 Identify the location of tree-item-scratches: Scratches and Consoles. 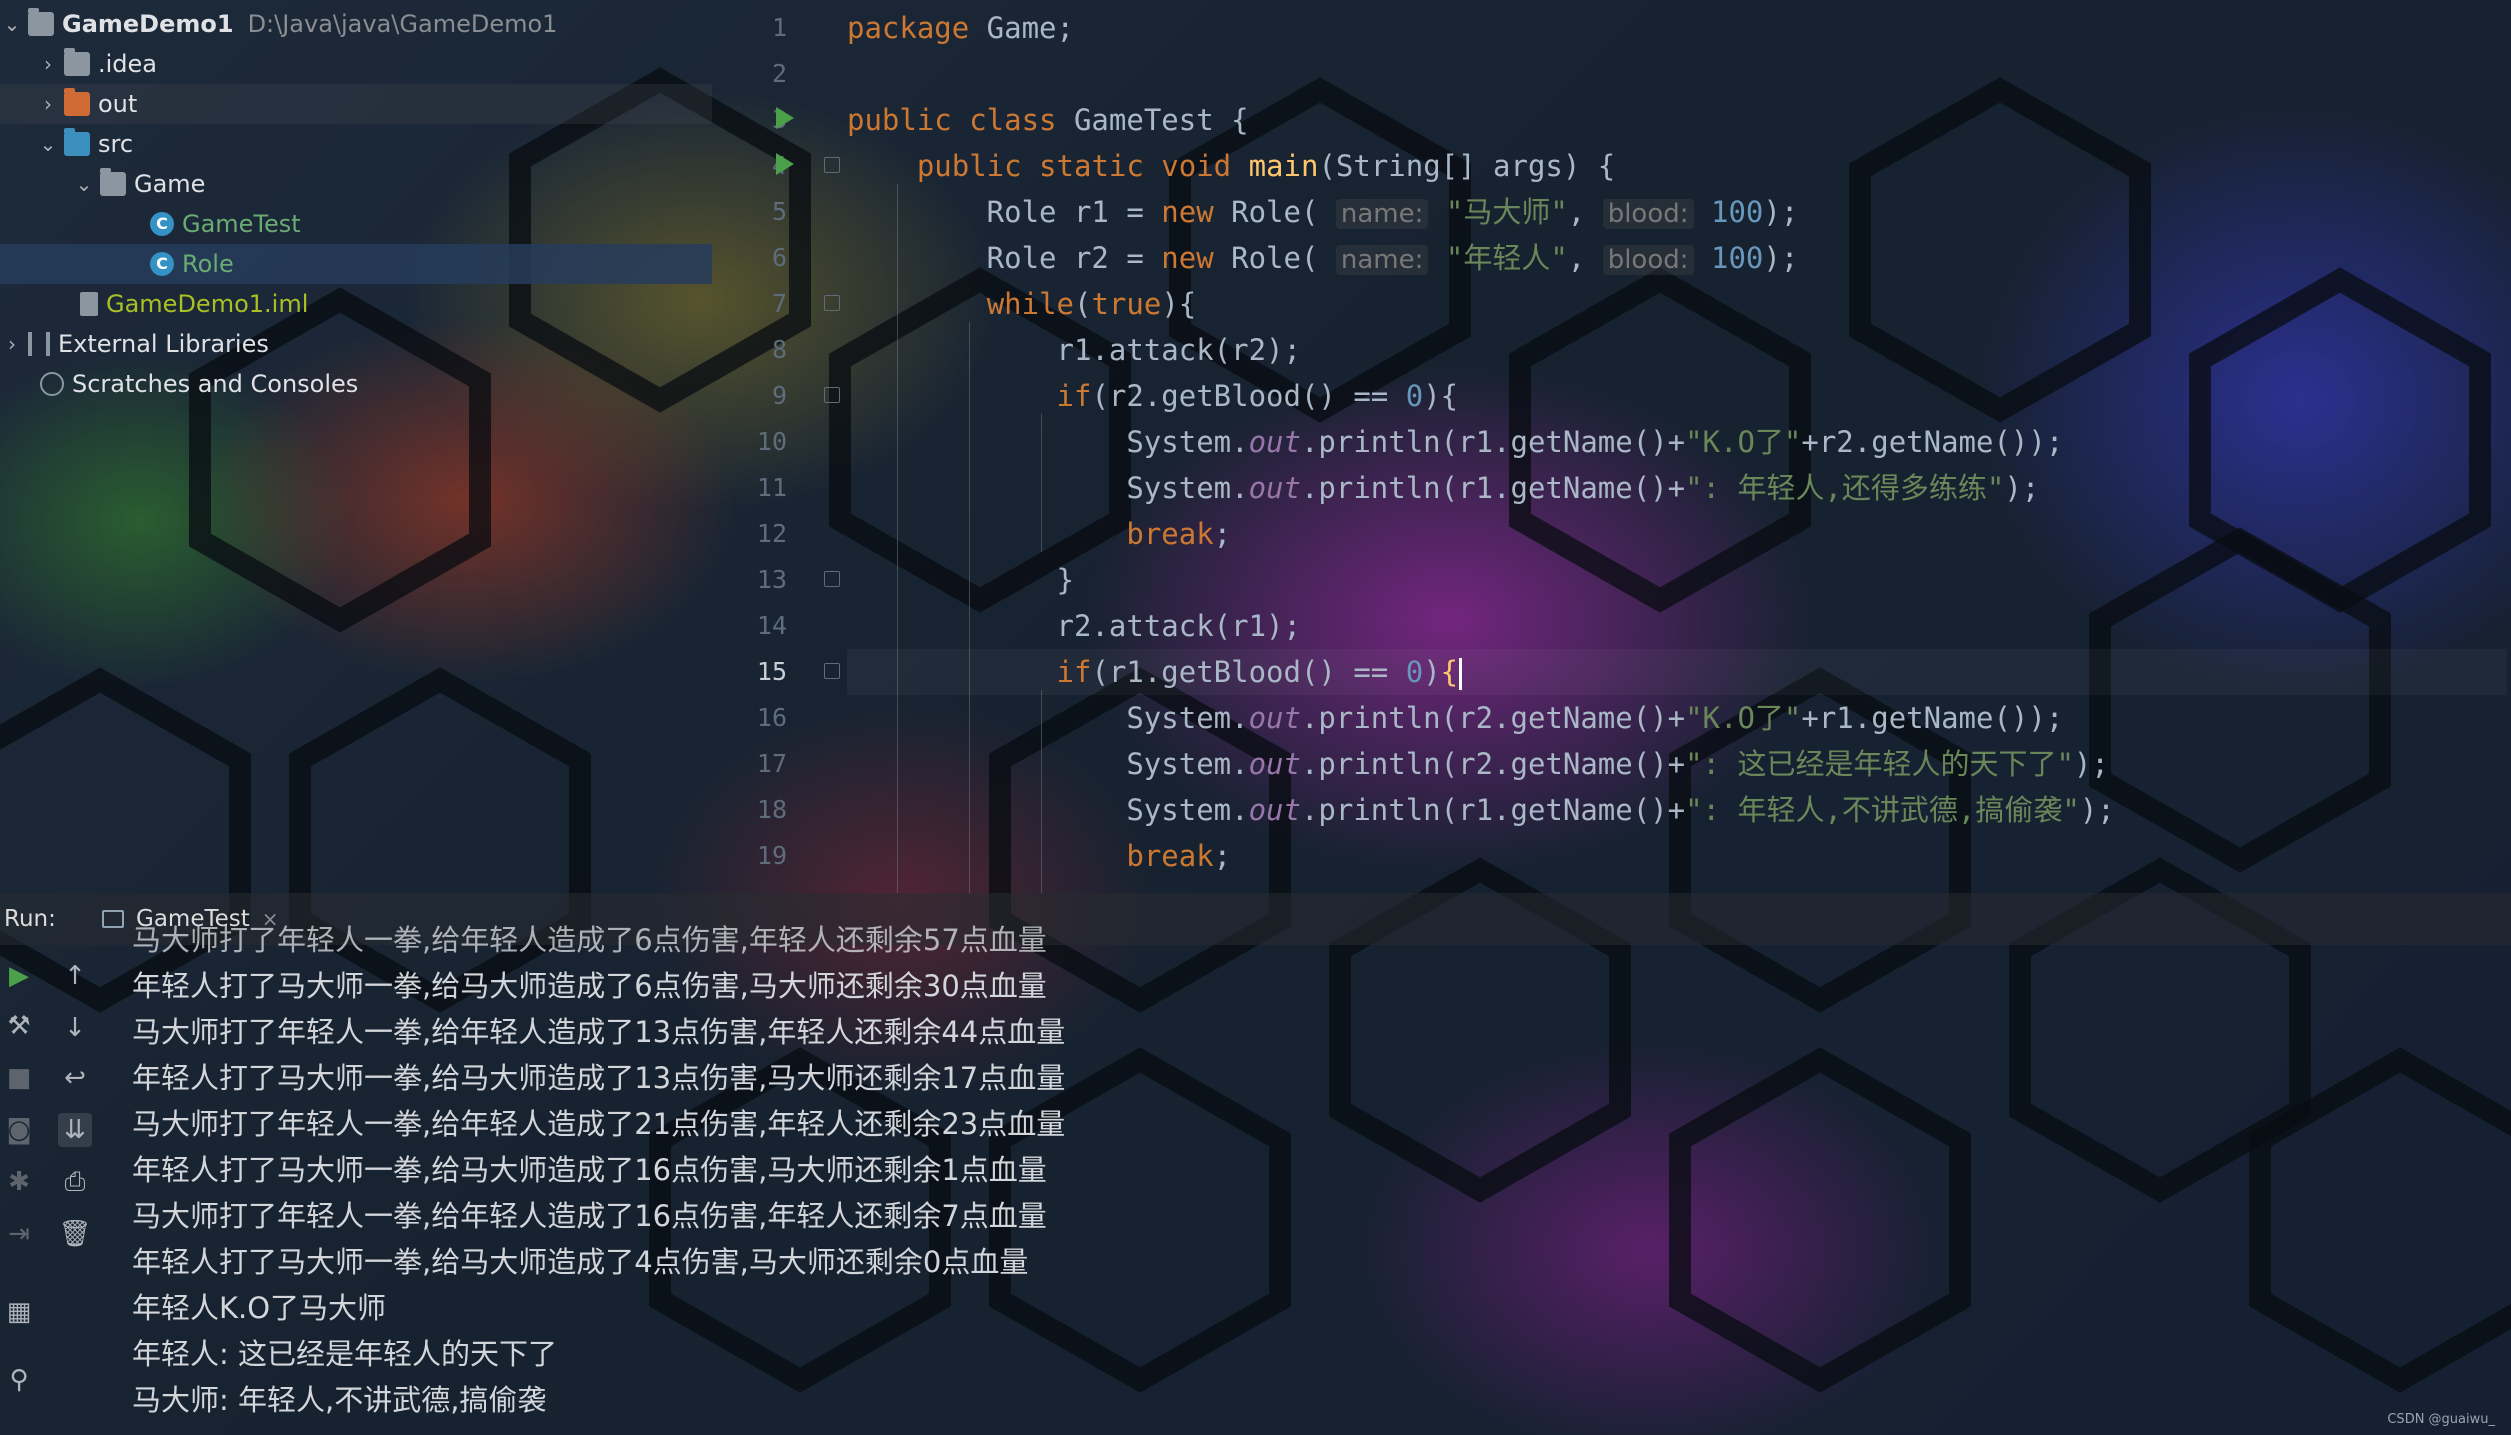
(356, 384).